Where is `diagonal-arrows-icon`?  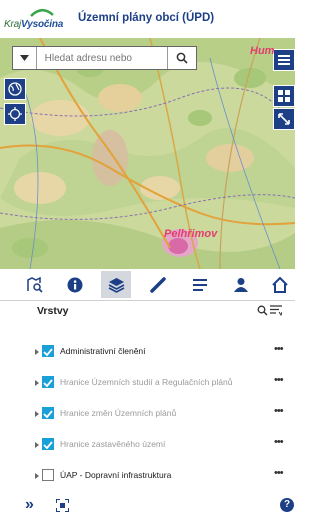
diagonal-arrows-icon is located at coordinates (284, 119).